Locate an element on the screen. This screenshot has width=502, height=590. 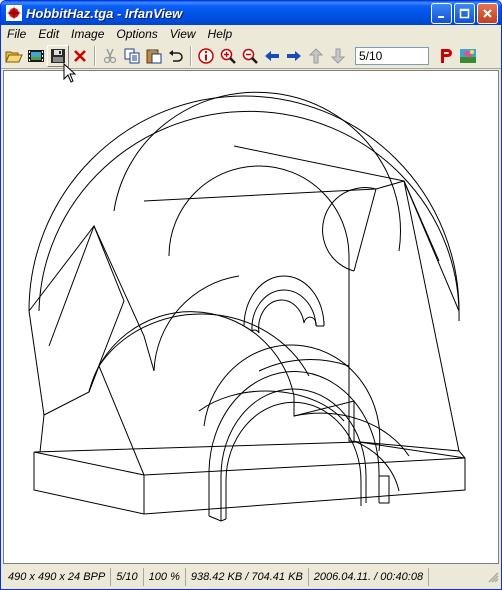
paste-button is located at coordinates (154, 56).